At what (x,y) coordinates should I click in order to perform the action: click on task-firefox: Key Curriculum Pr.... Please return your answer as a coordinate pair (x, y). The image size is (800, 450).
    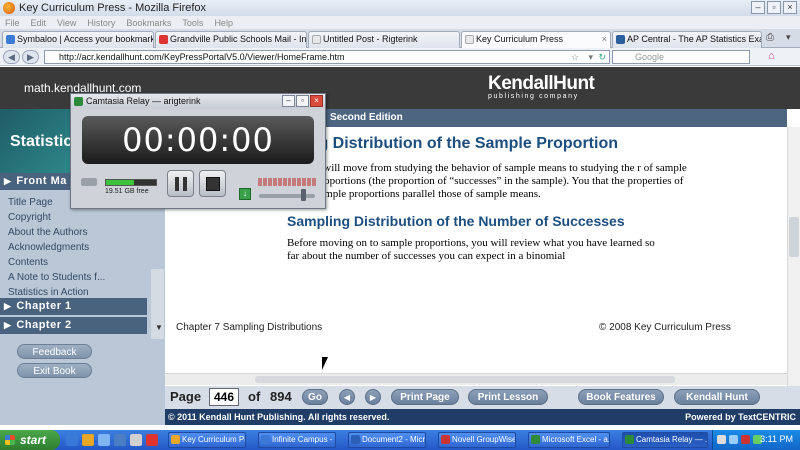
    Looking at the image, I should click on (207, 440).